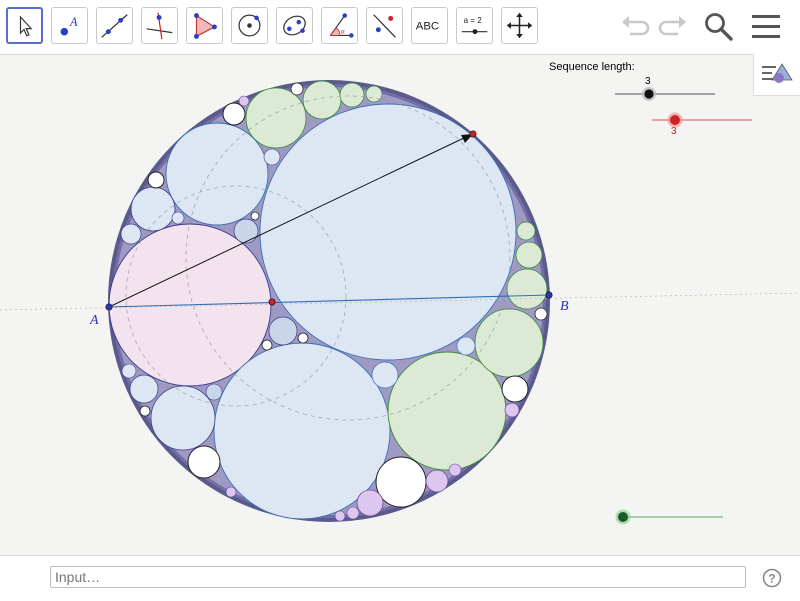 This screenshot has height=601, width=800. I want to click on search-icon, so click(719, 27).